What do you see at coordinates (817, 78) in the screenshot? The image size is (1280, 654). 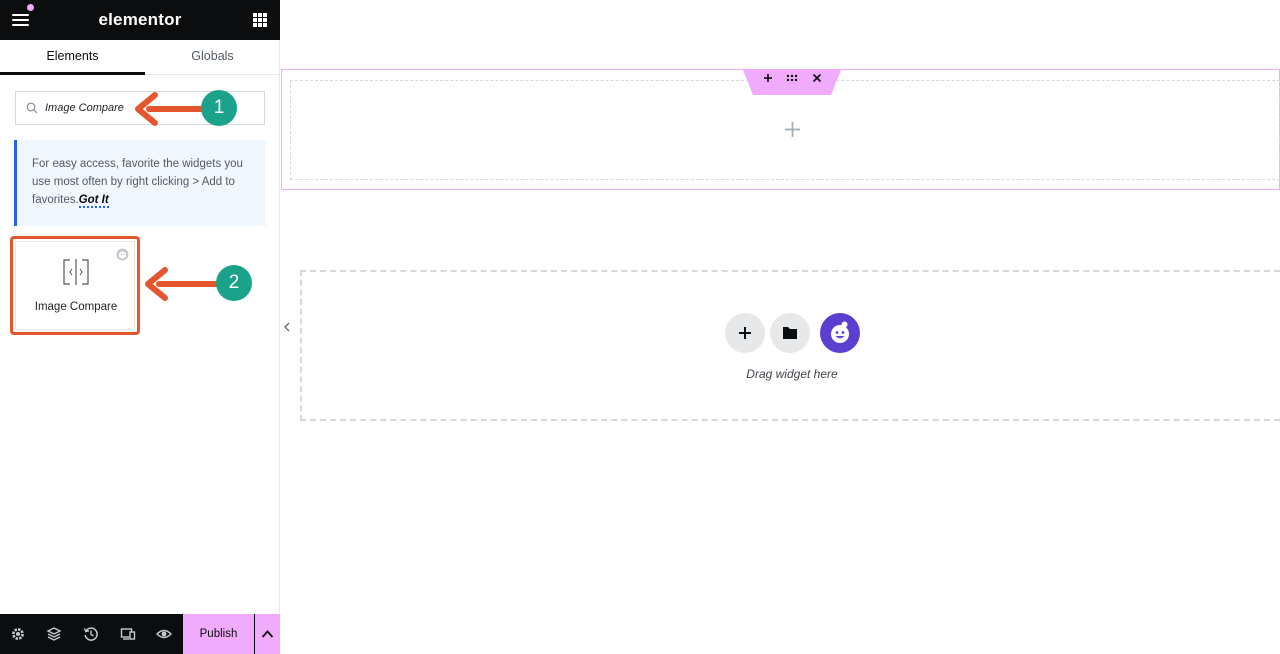 I see `delete-section-icon` at bounding box center [817, 78].